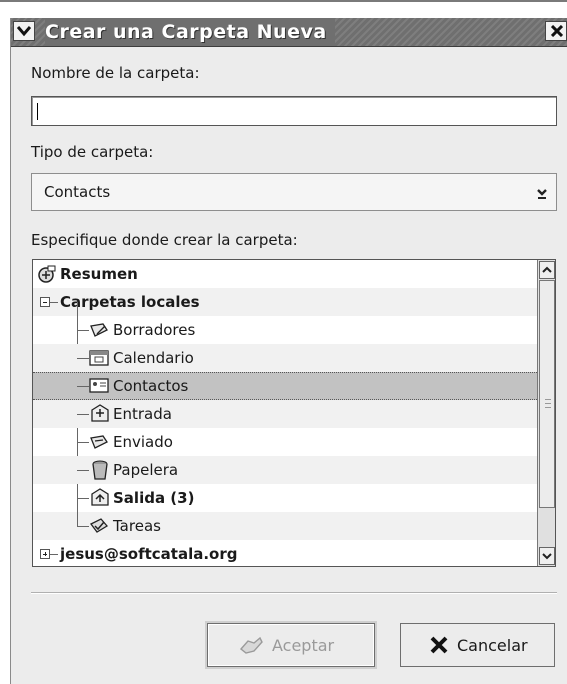  I want to click on handshake-icon, so click(251, 645).